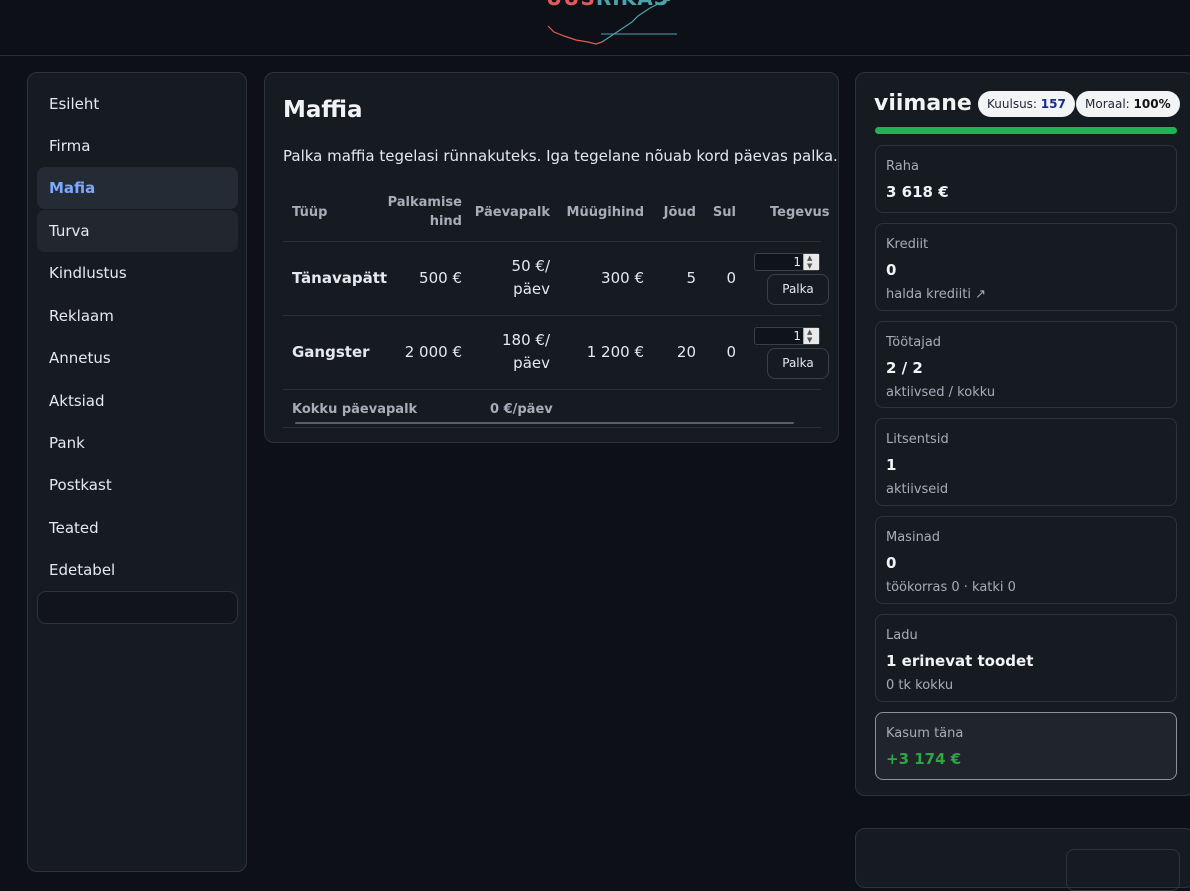  I want to click on row-hire-price: 500 €, so click(440, 278).